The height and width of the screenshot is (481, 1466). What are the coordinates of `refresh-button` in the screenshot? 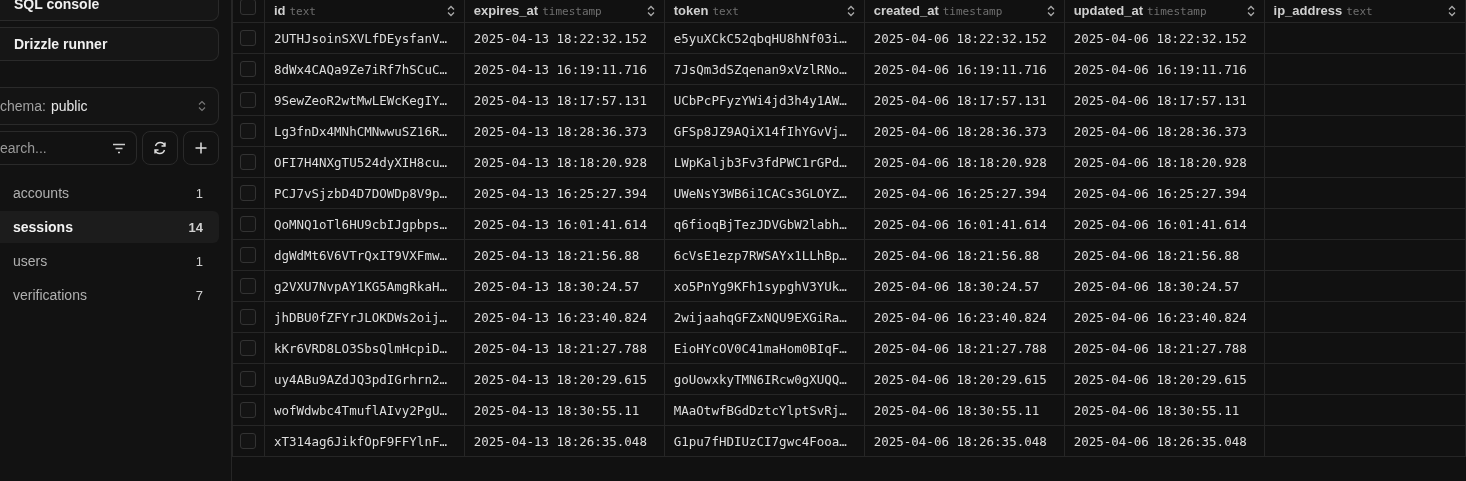 It's located at (160, 148).